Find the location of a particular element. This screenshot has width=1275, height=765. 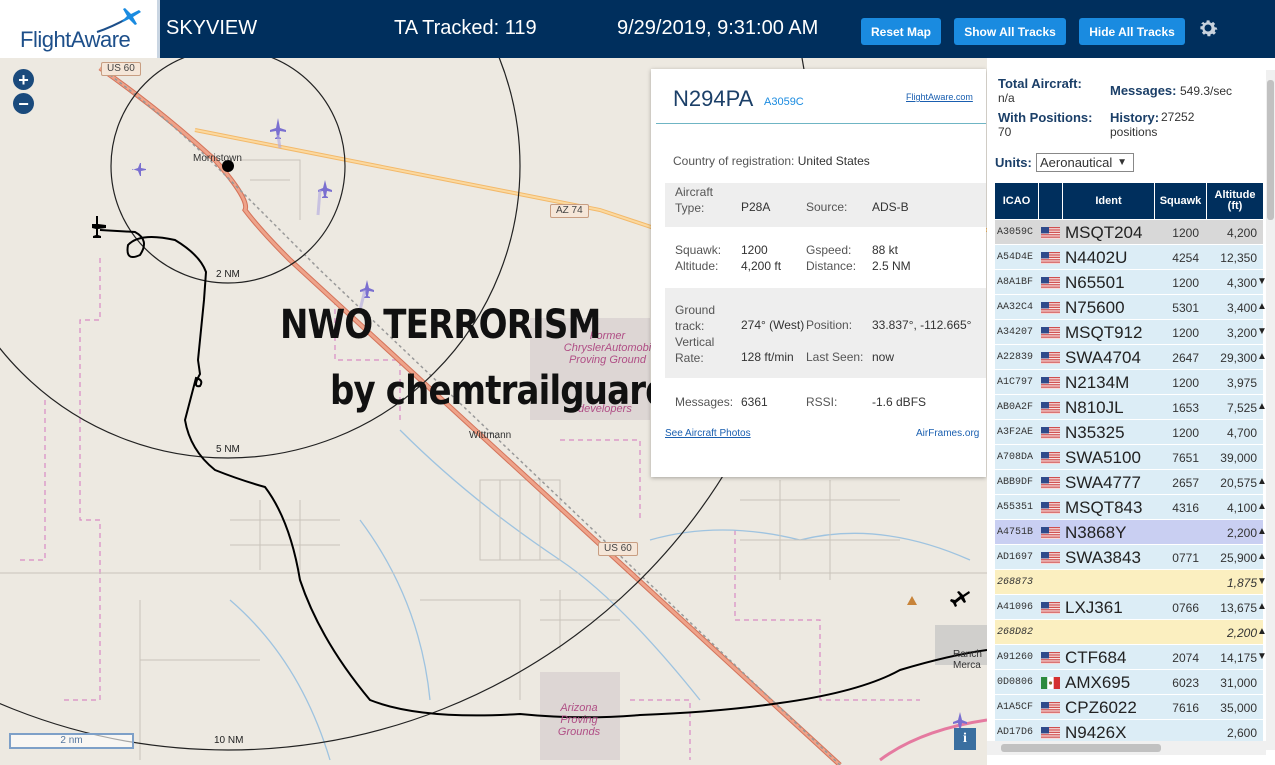

squawk-cell: 7616 is located at coordinates (1185, 708).